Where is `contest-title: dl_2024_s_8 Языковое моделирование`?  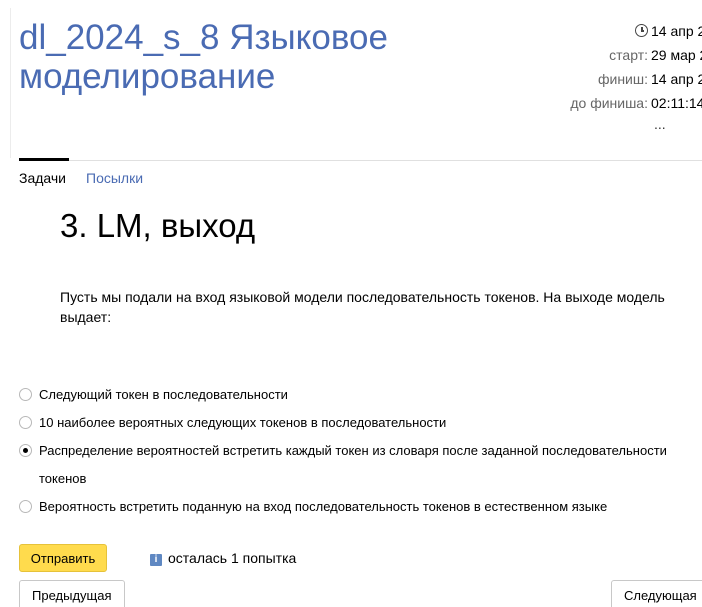
contest-title: dl_2024_s_8 Языковое моделирование is located at coordinates (229, 57).